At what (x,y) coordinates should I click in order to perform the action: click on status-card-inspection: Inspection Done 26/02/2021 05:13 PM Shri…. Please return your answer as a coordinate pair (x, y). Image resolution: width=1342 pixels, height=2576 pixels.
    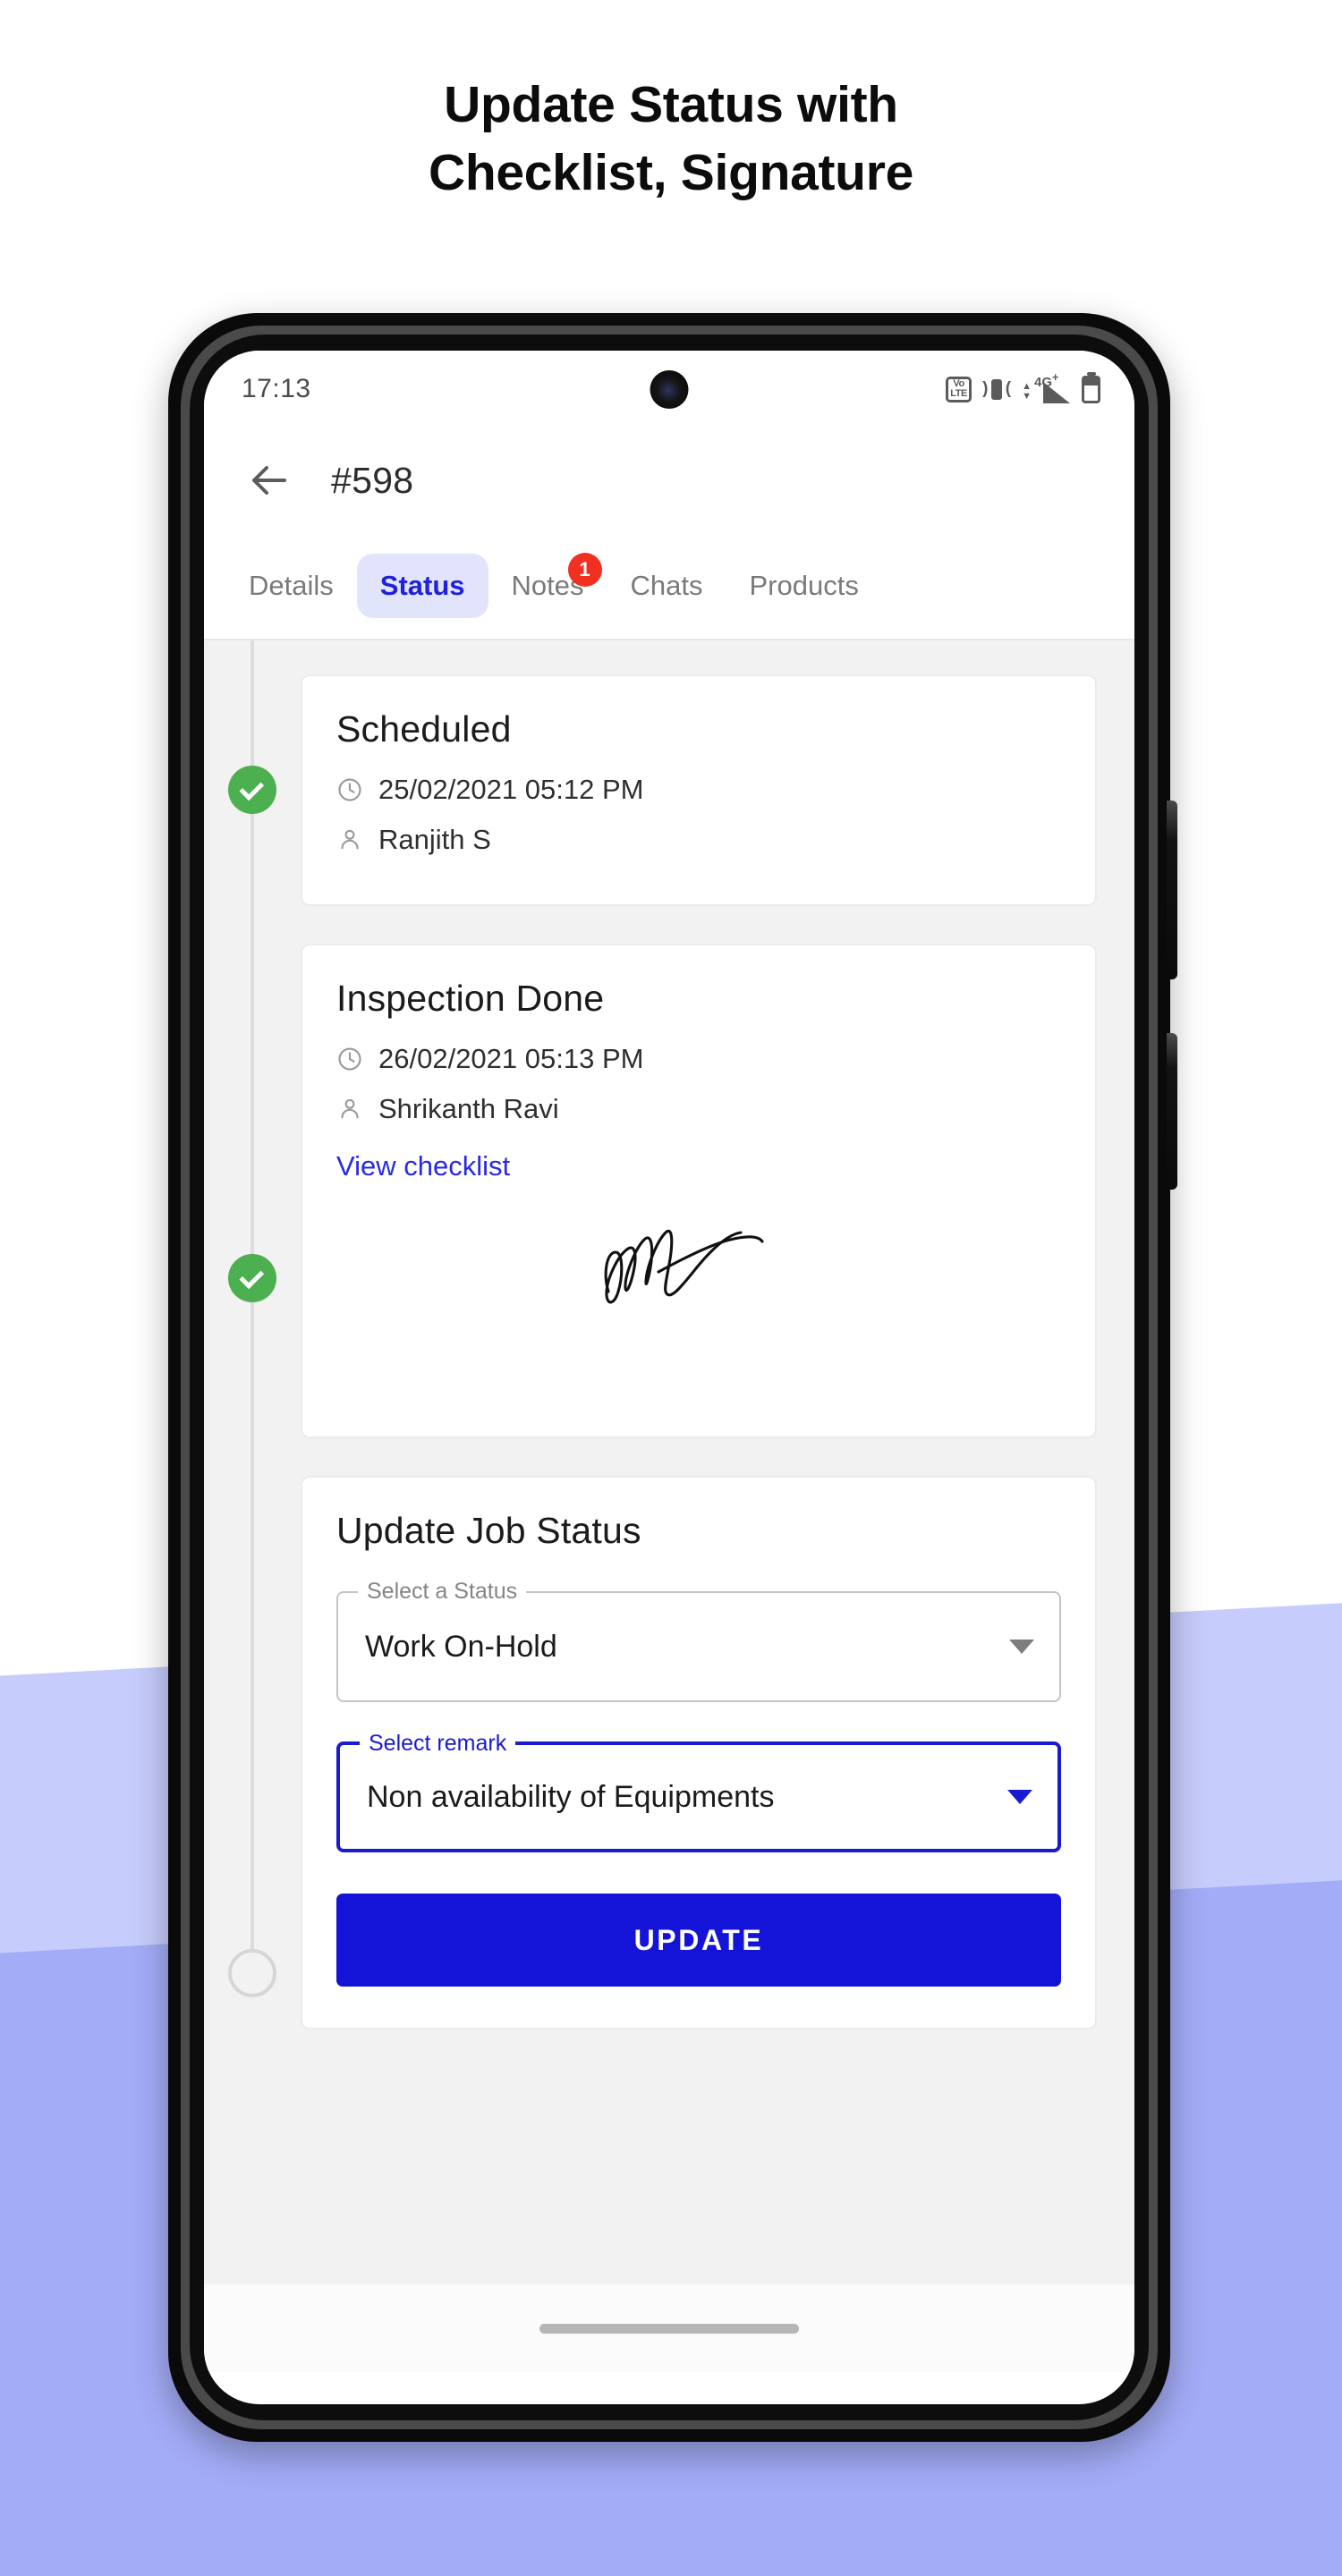
    Looking at the image, I should click on (699, 1191).